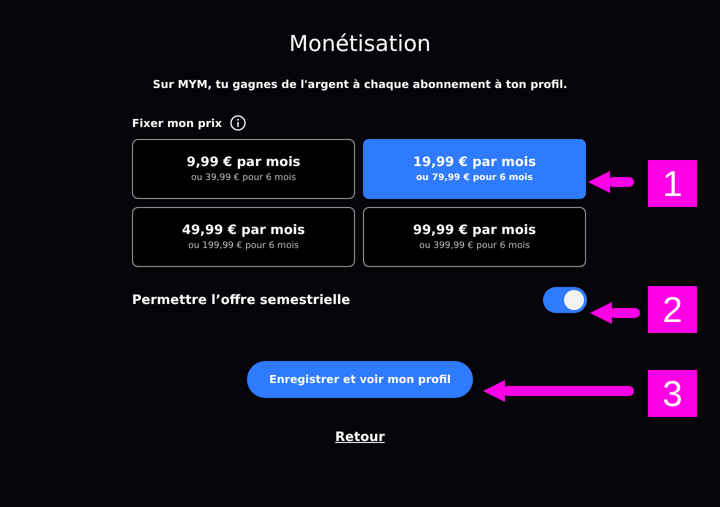 The height and width of the screenshot is (507, 720). What do you see at coordinates (474, 169) in the screenshot?
I see `price-option: 19,99 € par mois ou 79,99 € pour 6 mois` at bounding box center [474, 169].